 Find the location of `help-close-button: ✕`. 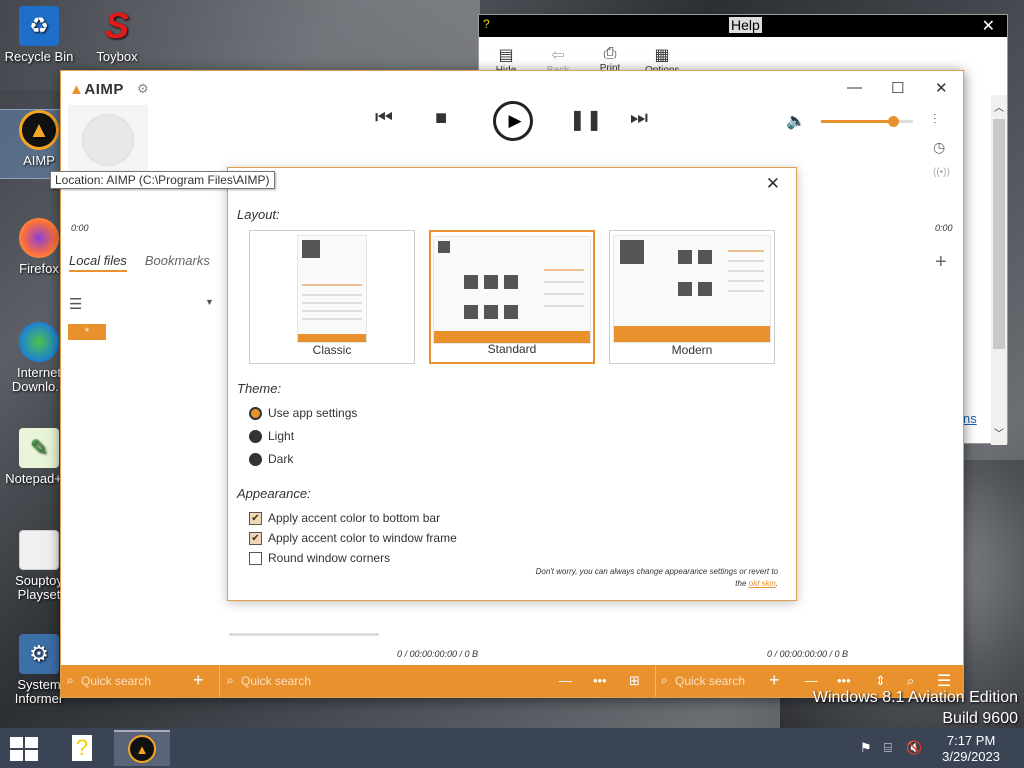

help-close-button: ✕ is located at coordinates (988, 26).